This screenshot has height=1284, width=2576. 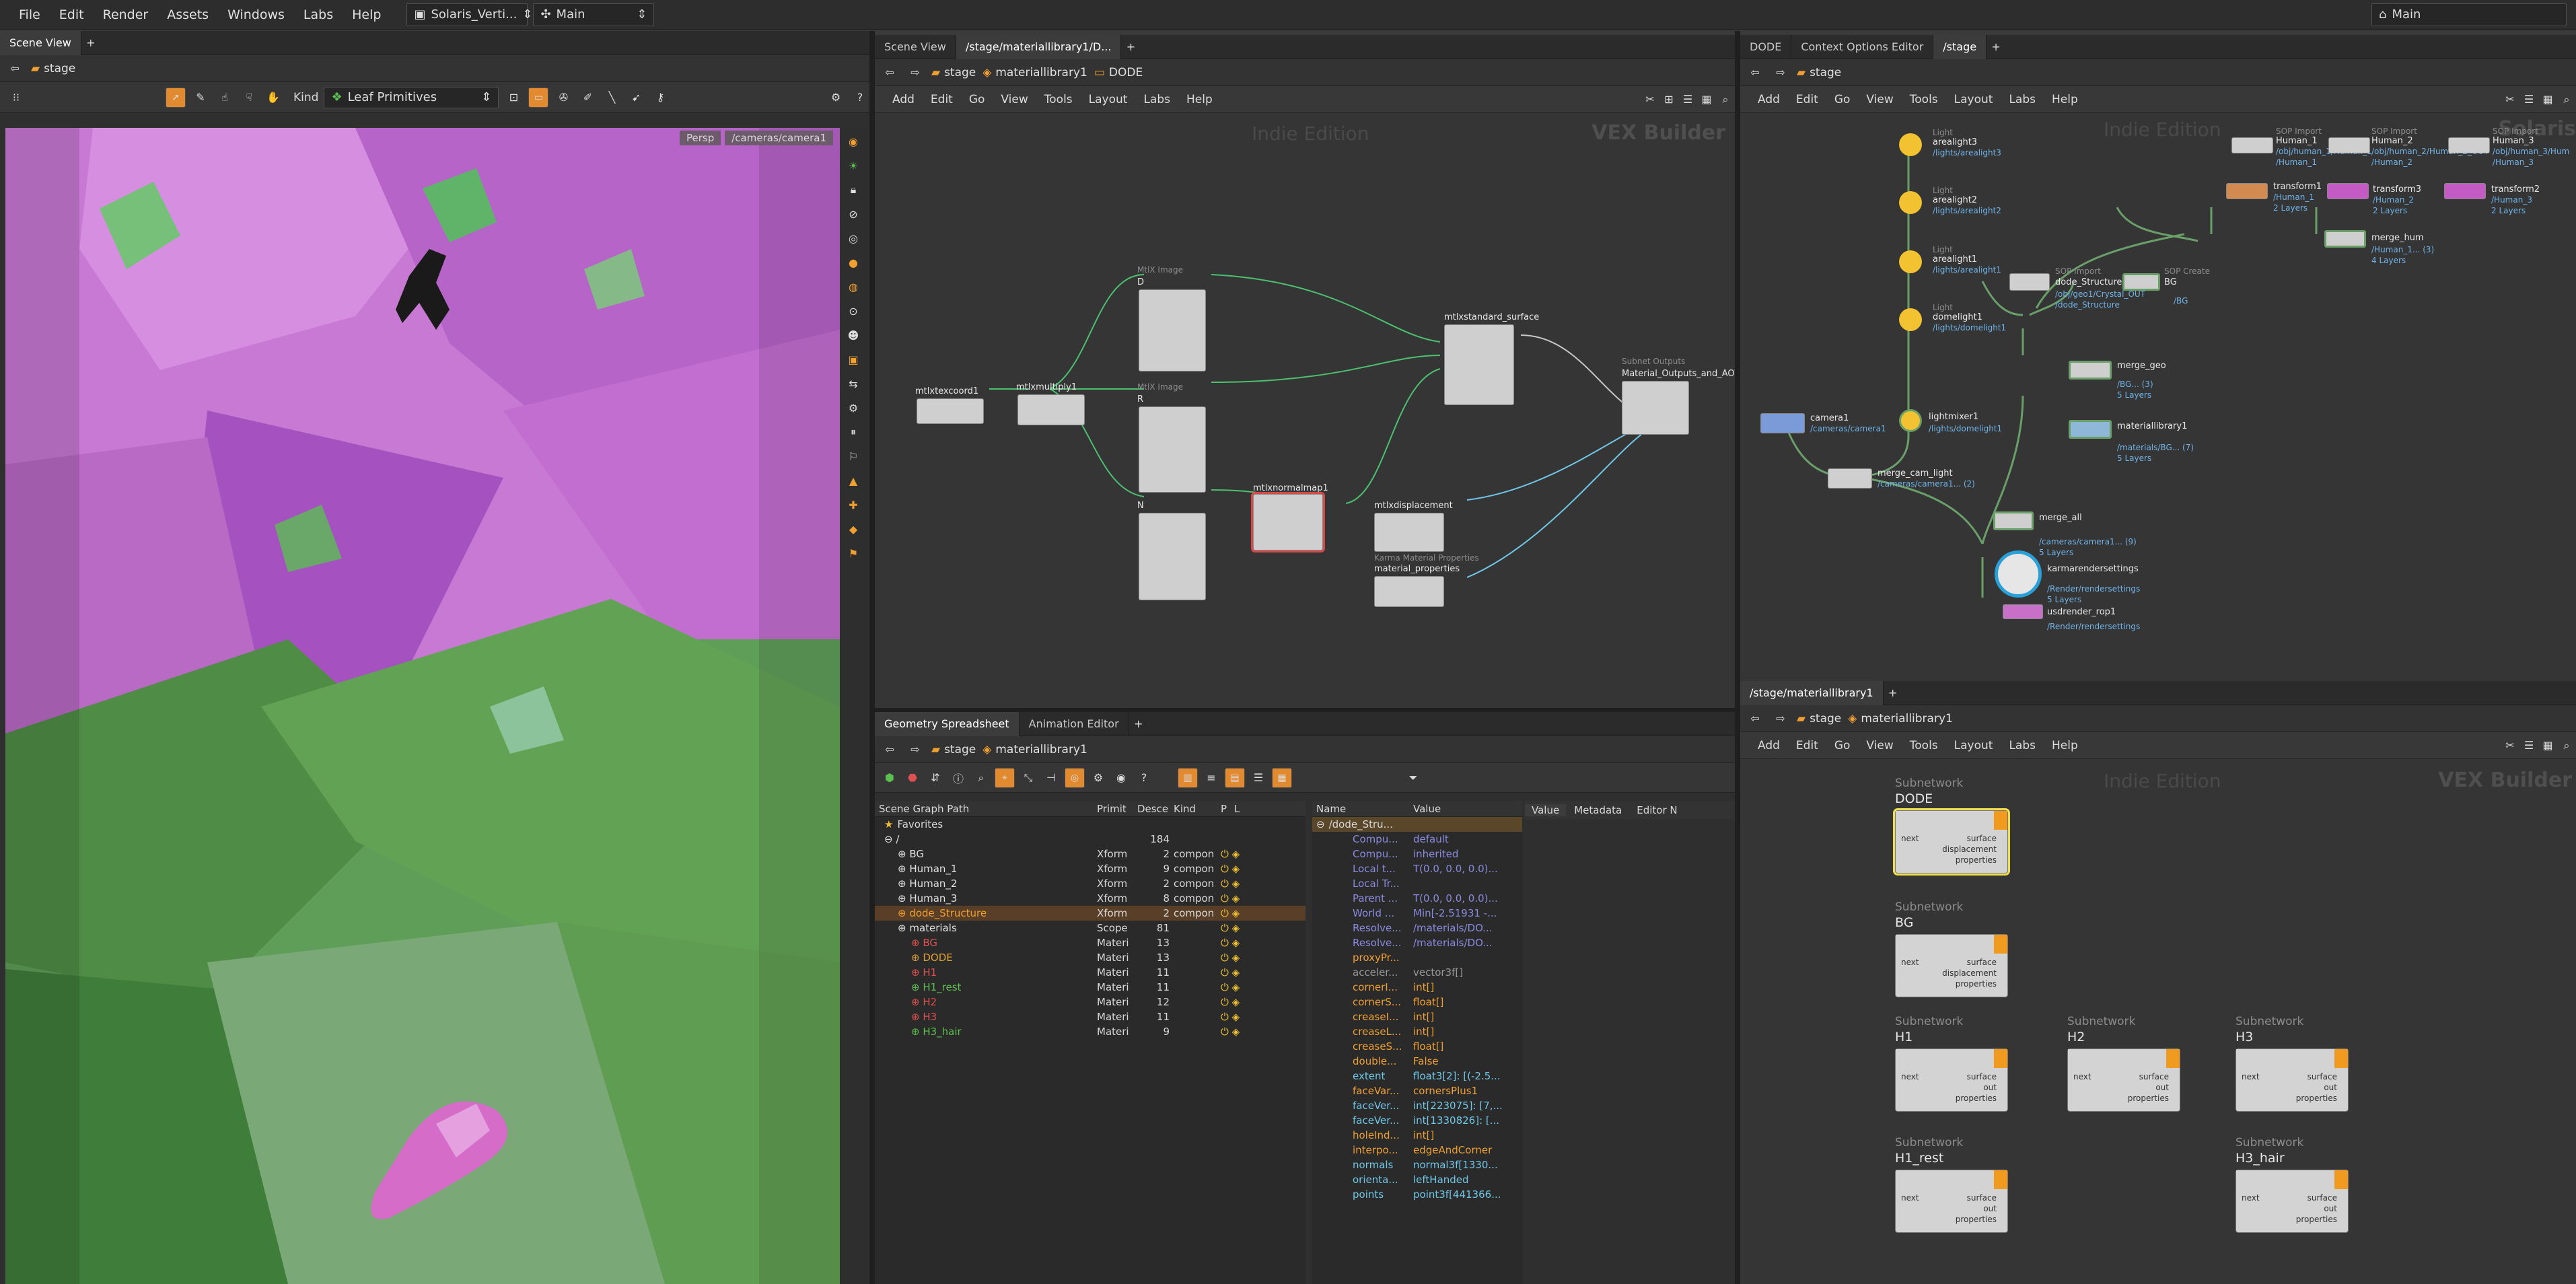 What do you see at coordinates (1417, 1150) in the screenshot?
I see `attr-row: interpo... edgeAndCorner` at bounding box center [1417, 1150].